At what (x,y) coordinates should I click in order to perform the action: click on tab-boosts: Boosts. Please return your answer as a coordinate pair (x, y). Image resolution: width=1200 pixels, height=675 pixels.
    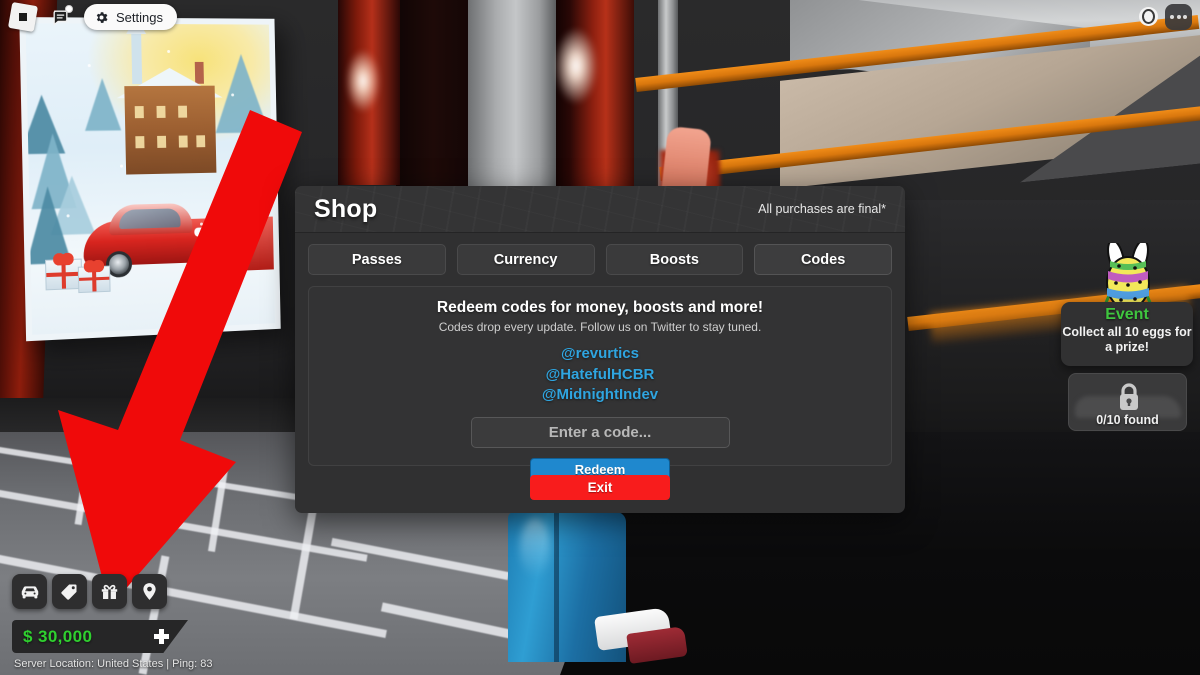
    Looking at the image, I should click on (674, 259).